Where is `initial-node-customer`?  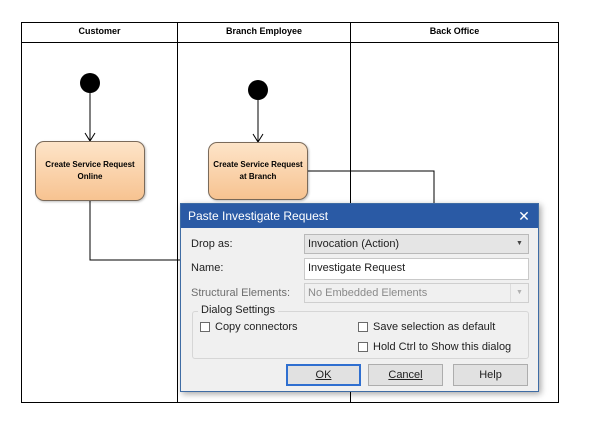 initial-node-customer is located at coordinates (90, 83).